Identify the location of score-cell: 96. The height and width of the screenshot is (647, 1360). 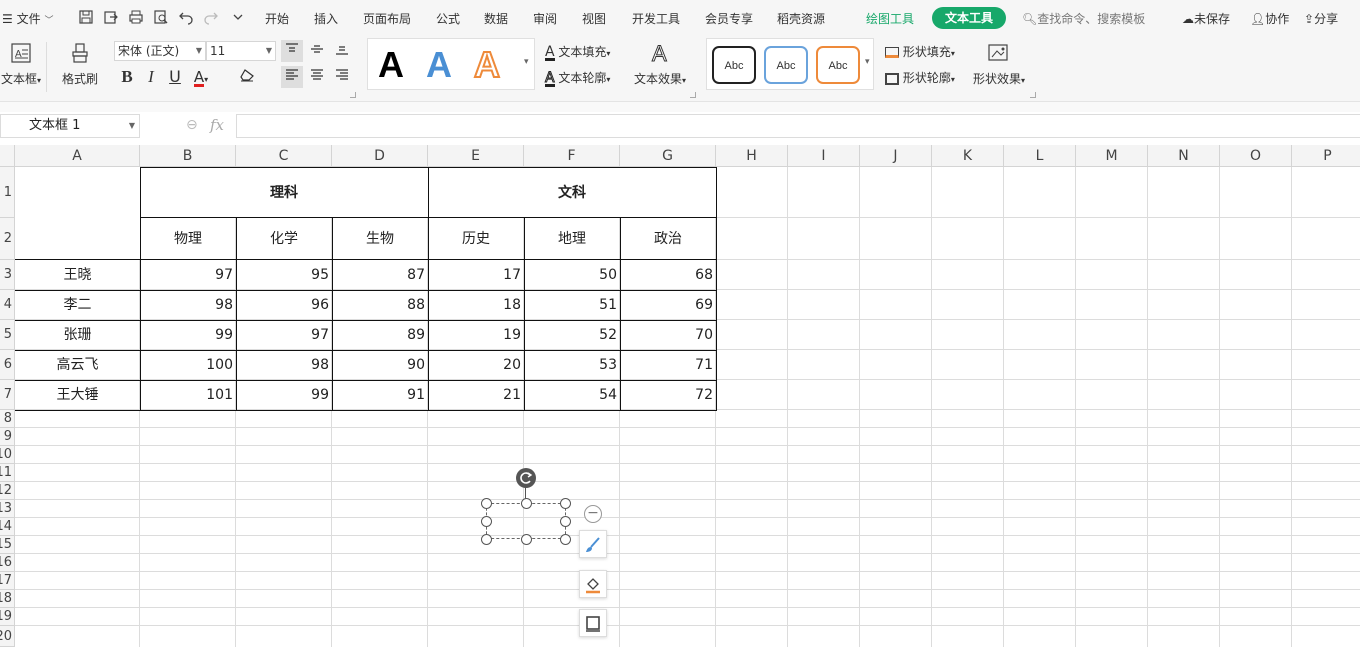
(284, 305).